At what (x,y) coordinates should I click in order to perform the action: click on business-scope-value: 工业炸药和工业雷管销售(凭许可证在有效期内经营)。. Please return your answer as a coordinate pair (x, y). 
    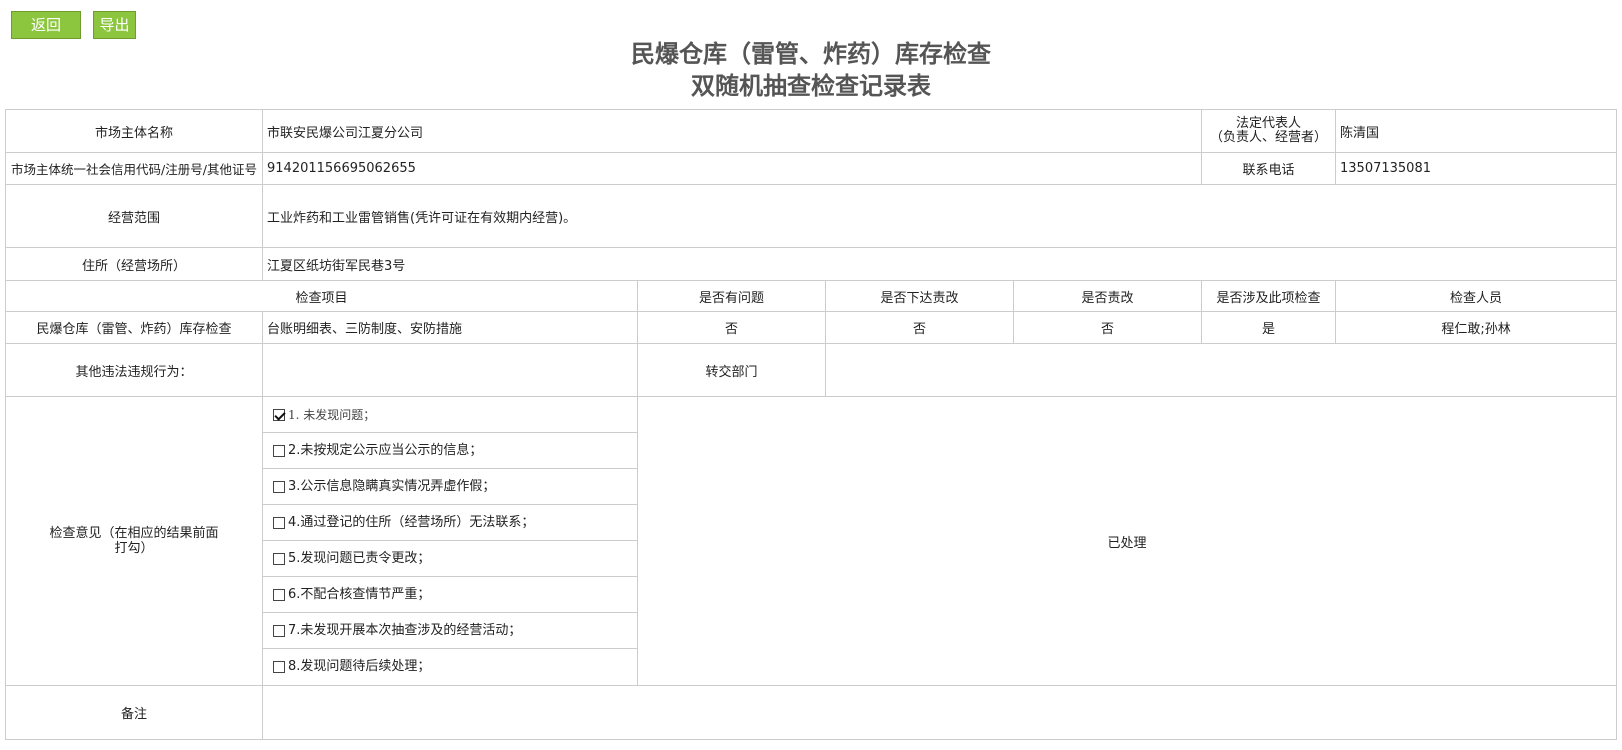
    Looking at the image, I should click on (939, 216).